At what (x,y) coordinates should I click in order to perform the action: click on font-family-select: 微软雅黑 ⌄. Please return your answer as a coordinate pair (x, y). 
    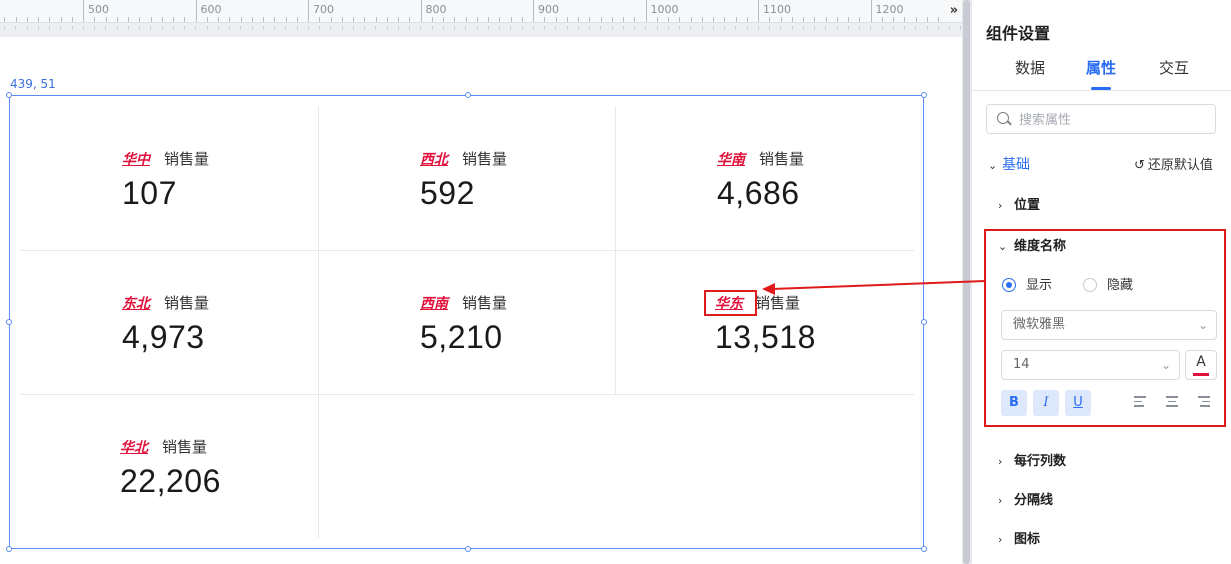
    Looking at the image, I should click on (1109, 325).